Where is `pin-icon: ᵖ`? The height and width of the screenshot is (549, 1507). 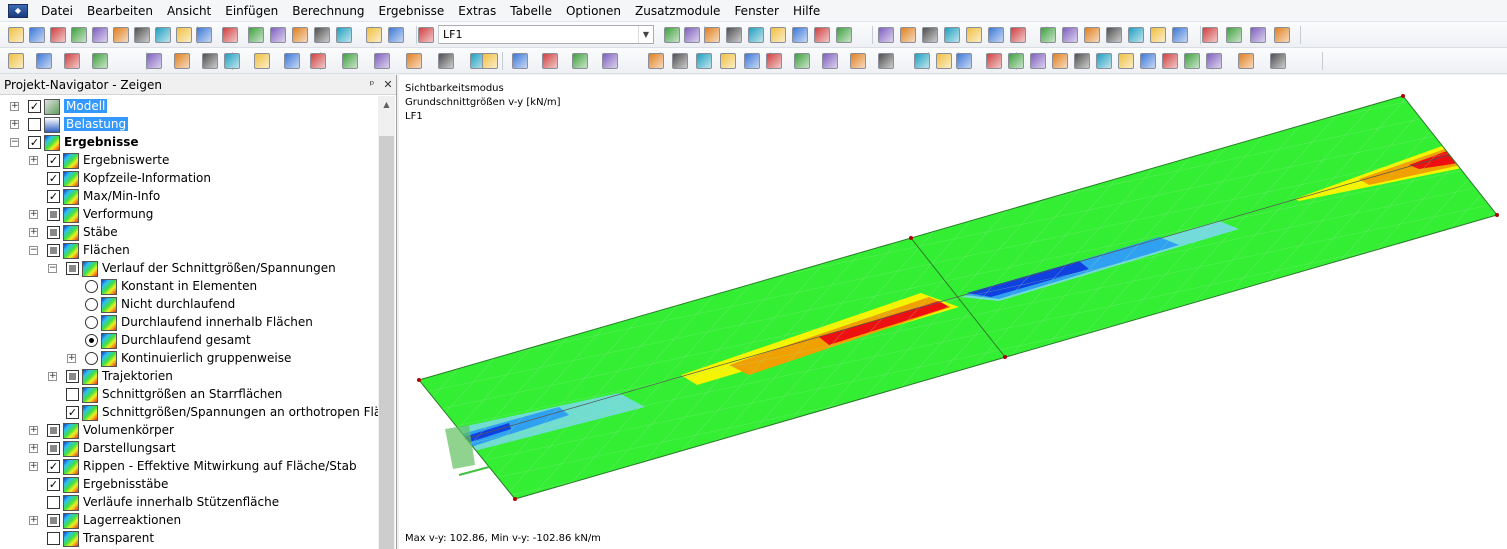
pin-icon: ᵖ is located at coordinates (372, 84).